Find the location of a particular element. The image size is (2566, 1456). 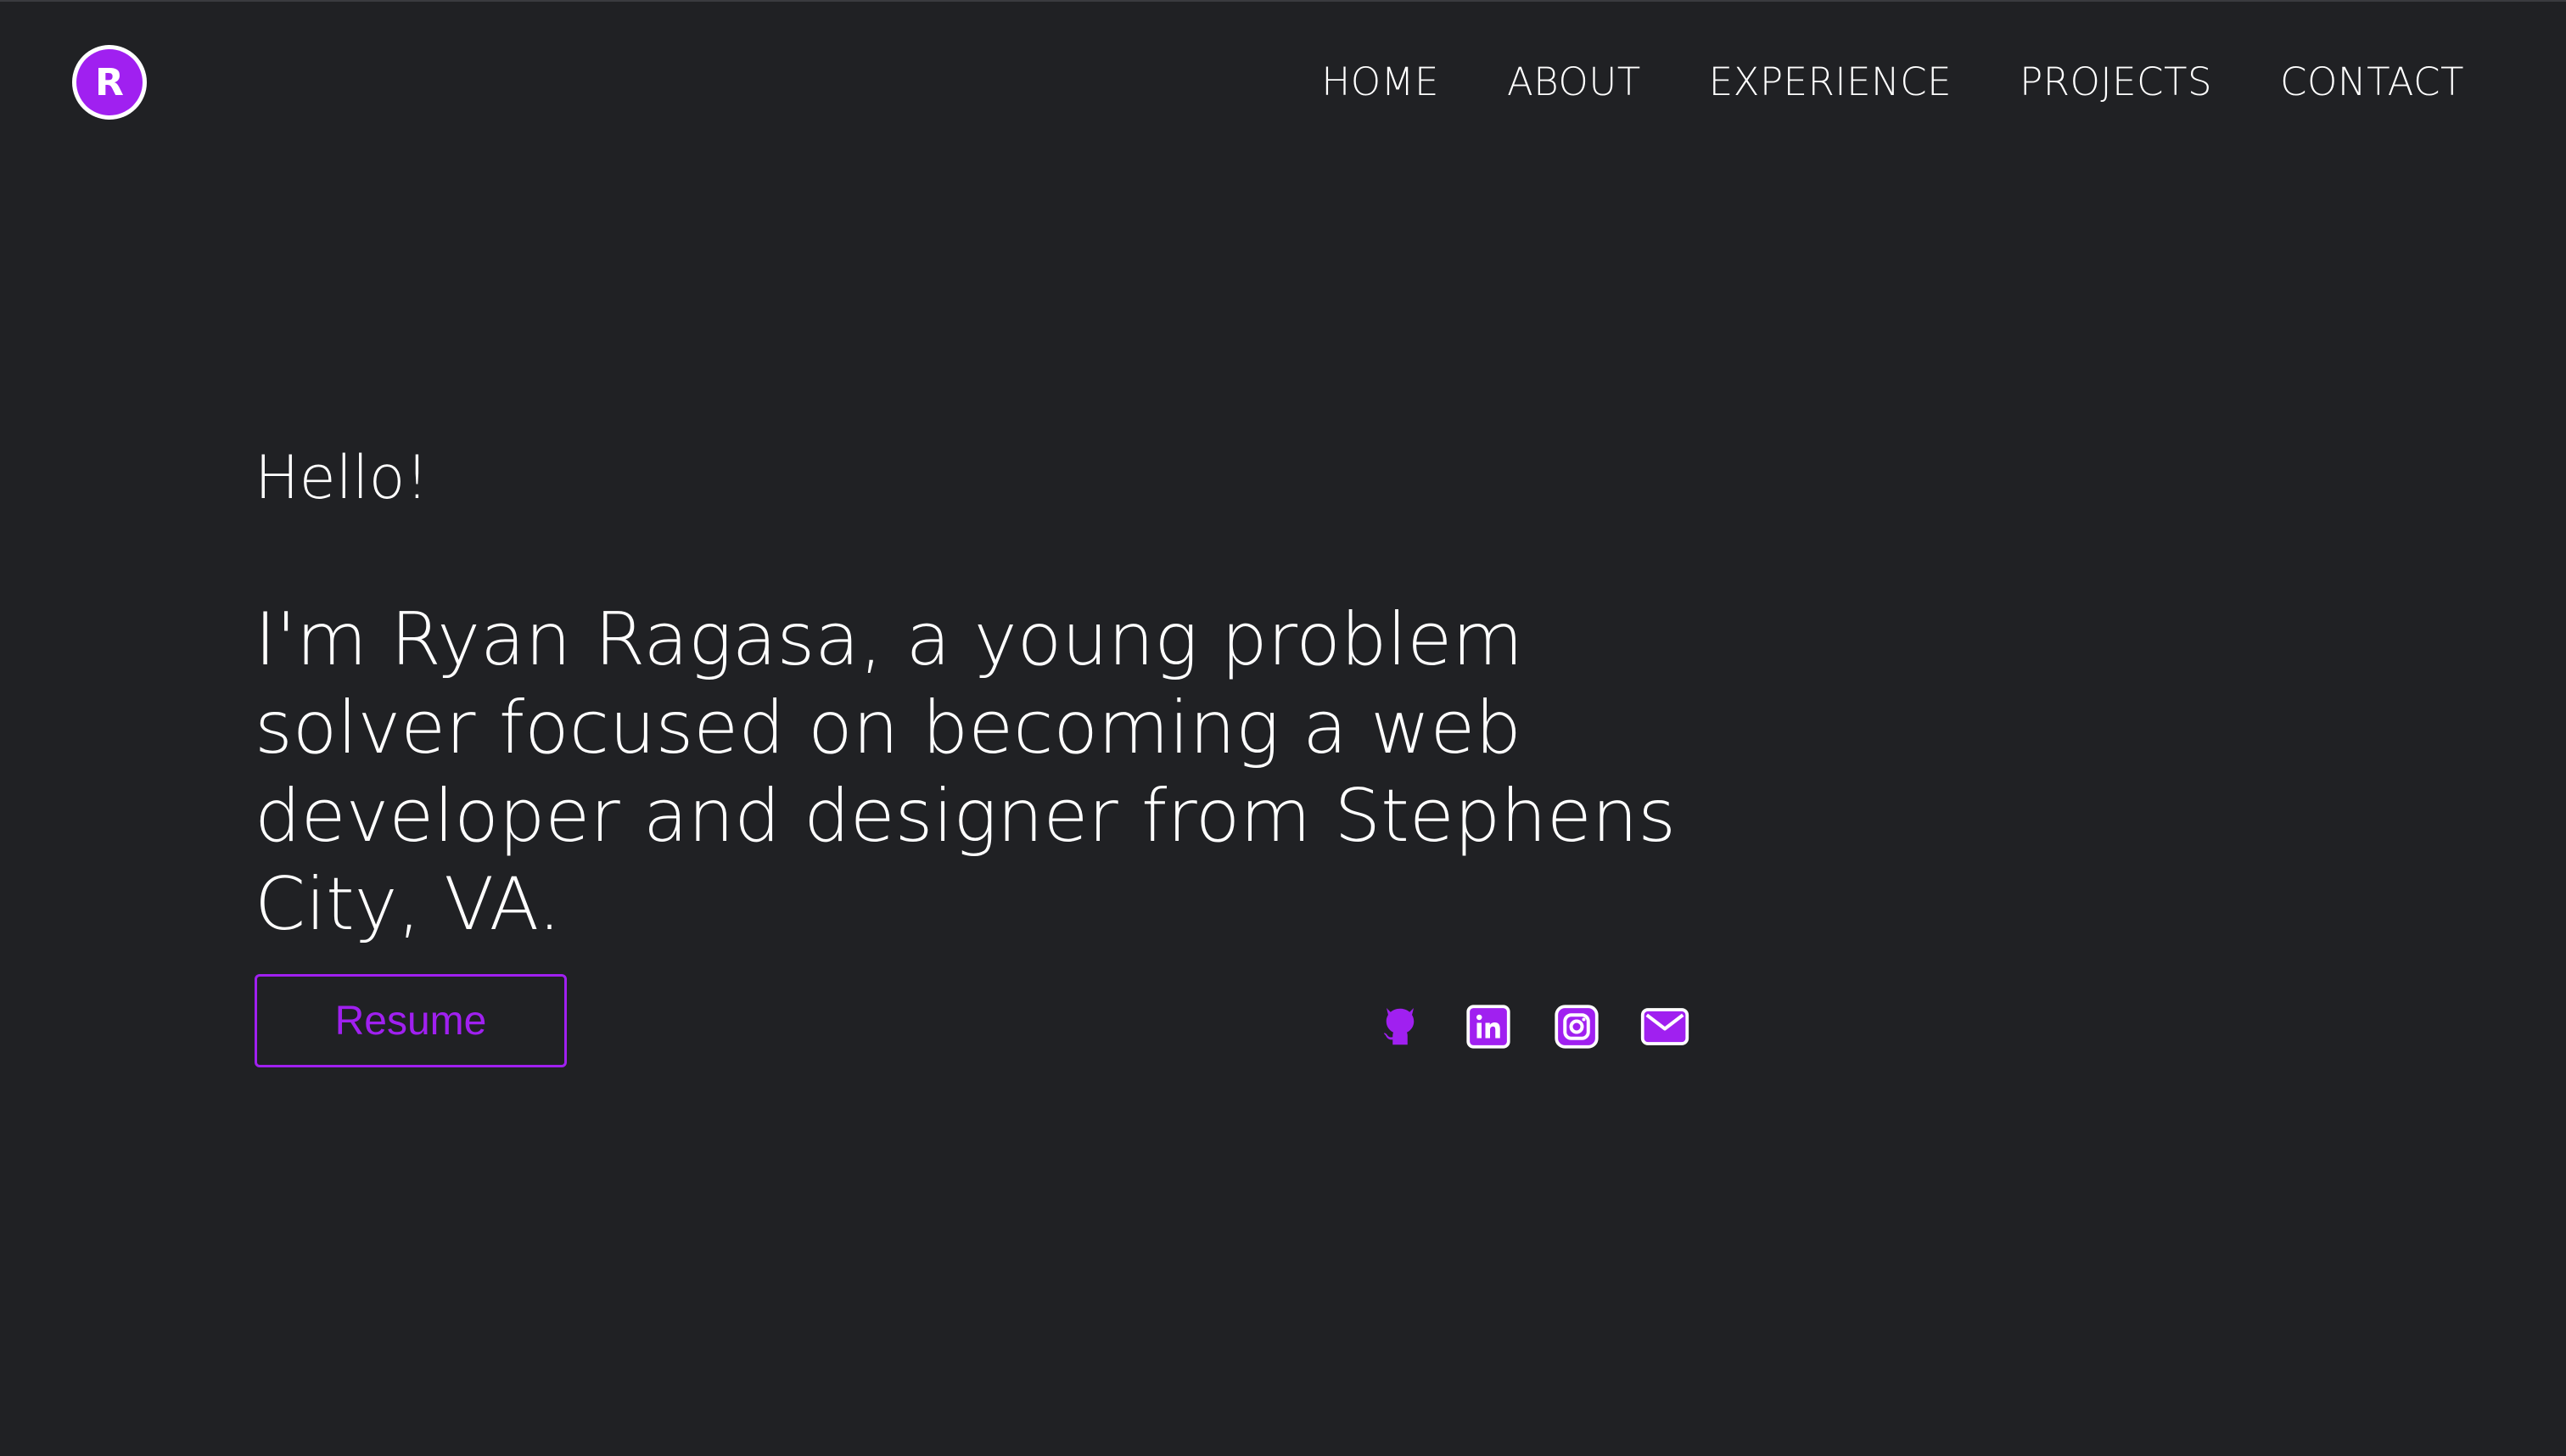

nav-about: ABOUT is located at coordinates (1574, 81).